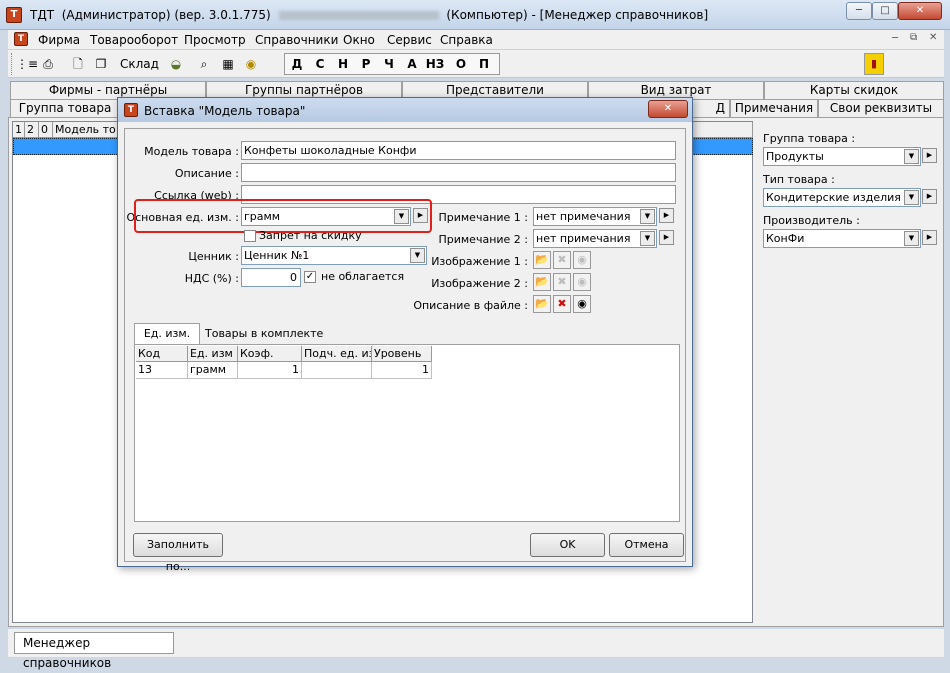 The image size is (950, 673). What do you see at coordinates (582, 304) in the screenshot?
I see `file-desc-view-eye-icon: ◉` at bounding box center [582, 304].